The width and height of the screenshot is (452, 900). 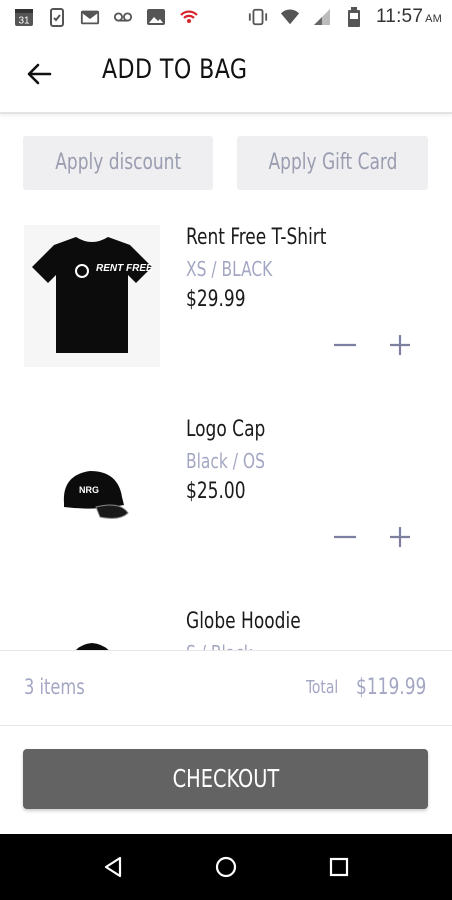 I want to click on clipboard-icon, so click(x=57, y=17).